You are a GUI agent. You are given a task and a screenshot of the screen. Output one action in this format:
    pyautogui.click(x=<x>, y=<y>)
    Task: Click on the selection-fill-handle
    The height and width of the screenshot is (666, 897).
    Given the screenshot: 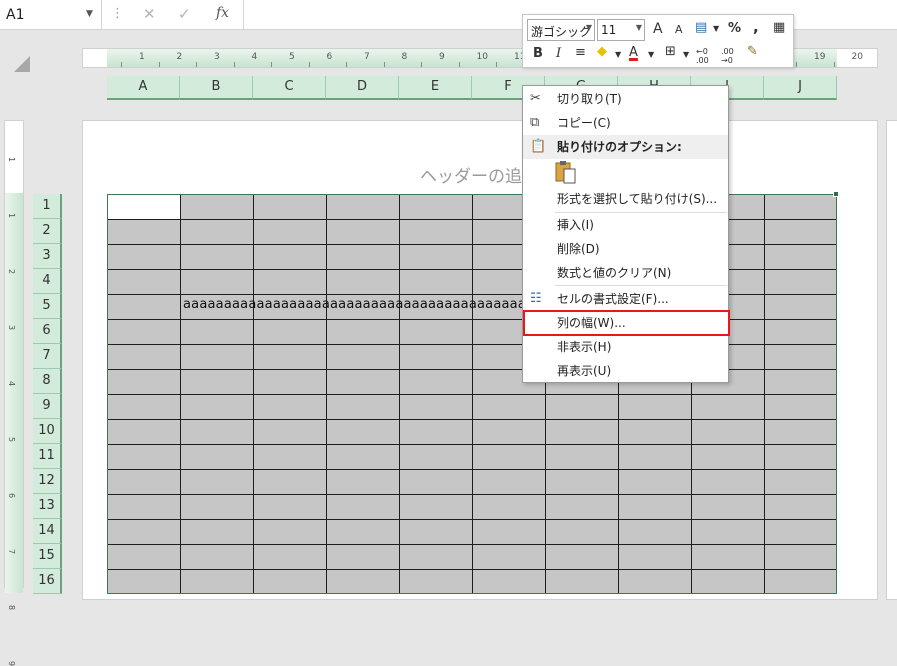 What is the action you would take?
    pyautogui.click(x=836, y=194)
    